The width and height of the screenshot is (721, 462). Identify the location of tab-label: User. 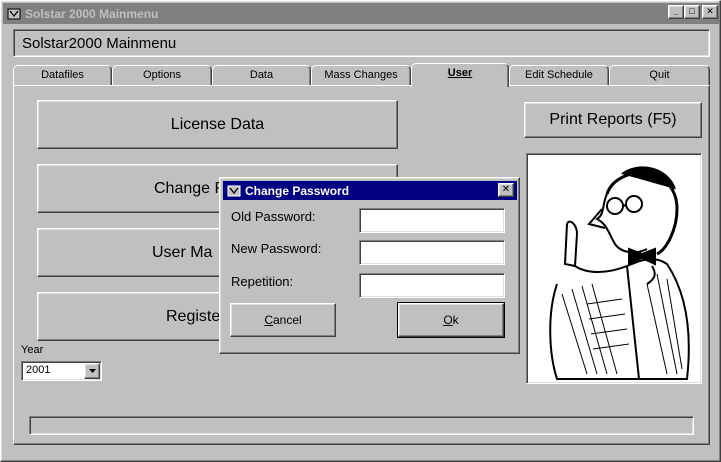
(460, 73).